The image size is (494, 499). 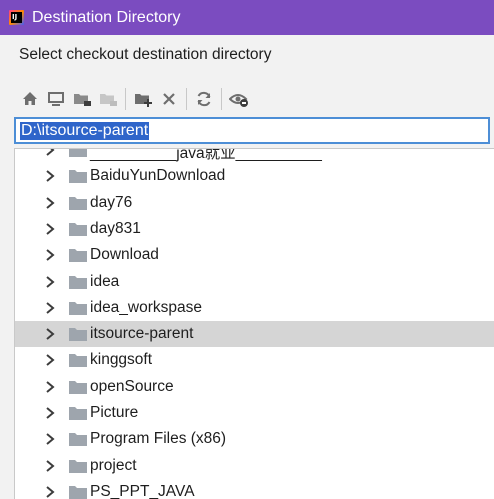 I want to click on home-icon, so click(x=30, y=99).